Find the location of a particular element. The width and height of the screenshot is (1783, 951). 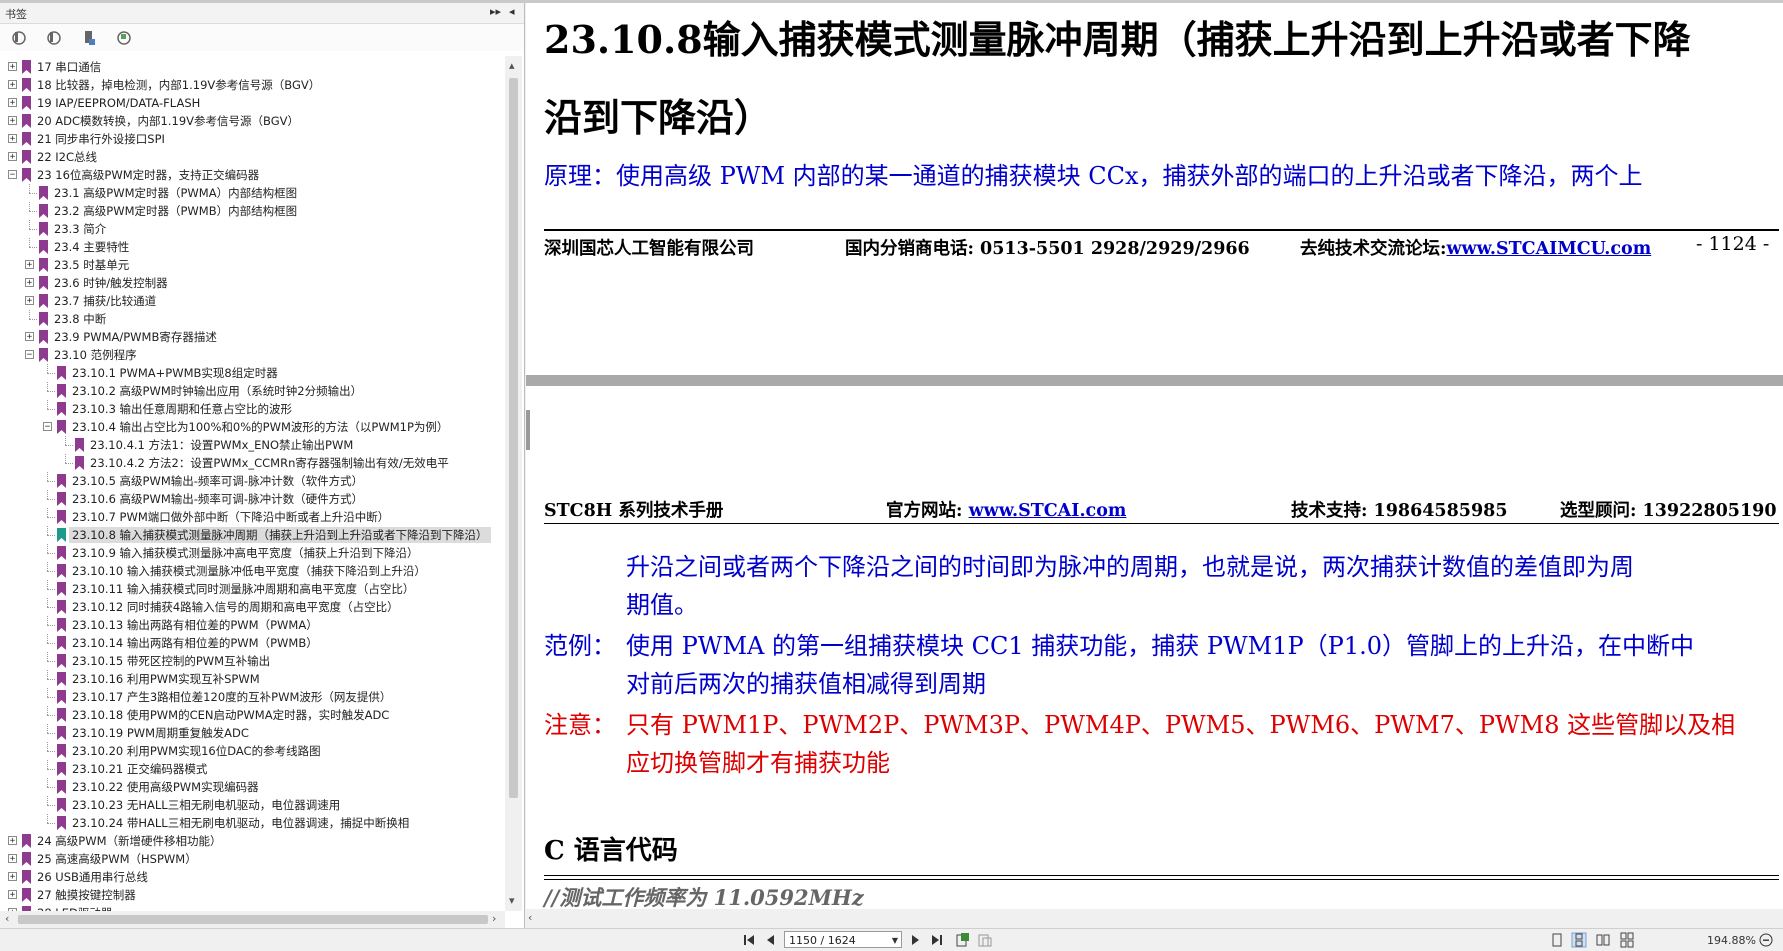

expand-all-icon is located at coordinates (19, 38).